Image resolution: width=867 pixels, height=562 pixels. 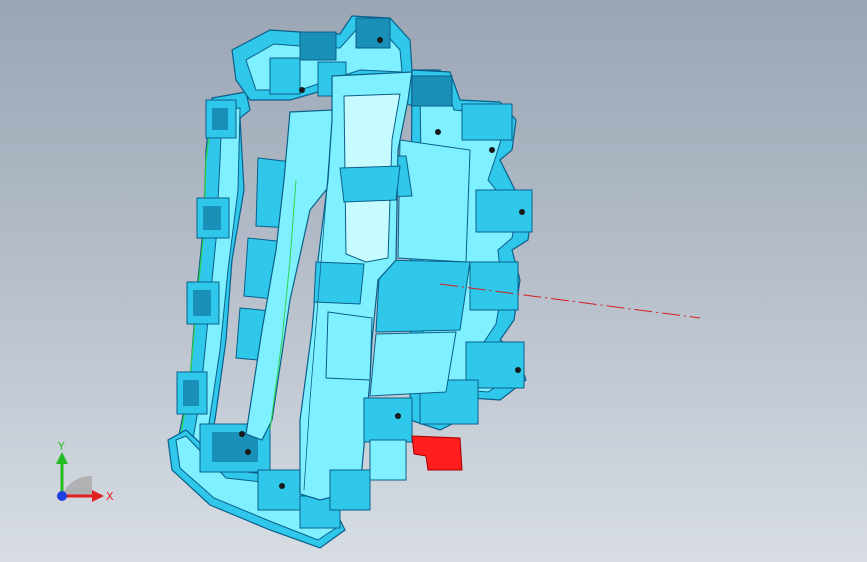 What do you see at coordinates (85, 471) in the screenshot?
I see `coordinate-triad-icon: Y X` at bounding box center [85, 471].